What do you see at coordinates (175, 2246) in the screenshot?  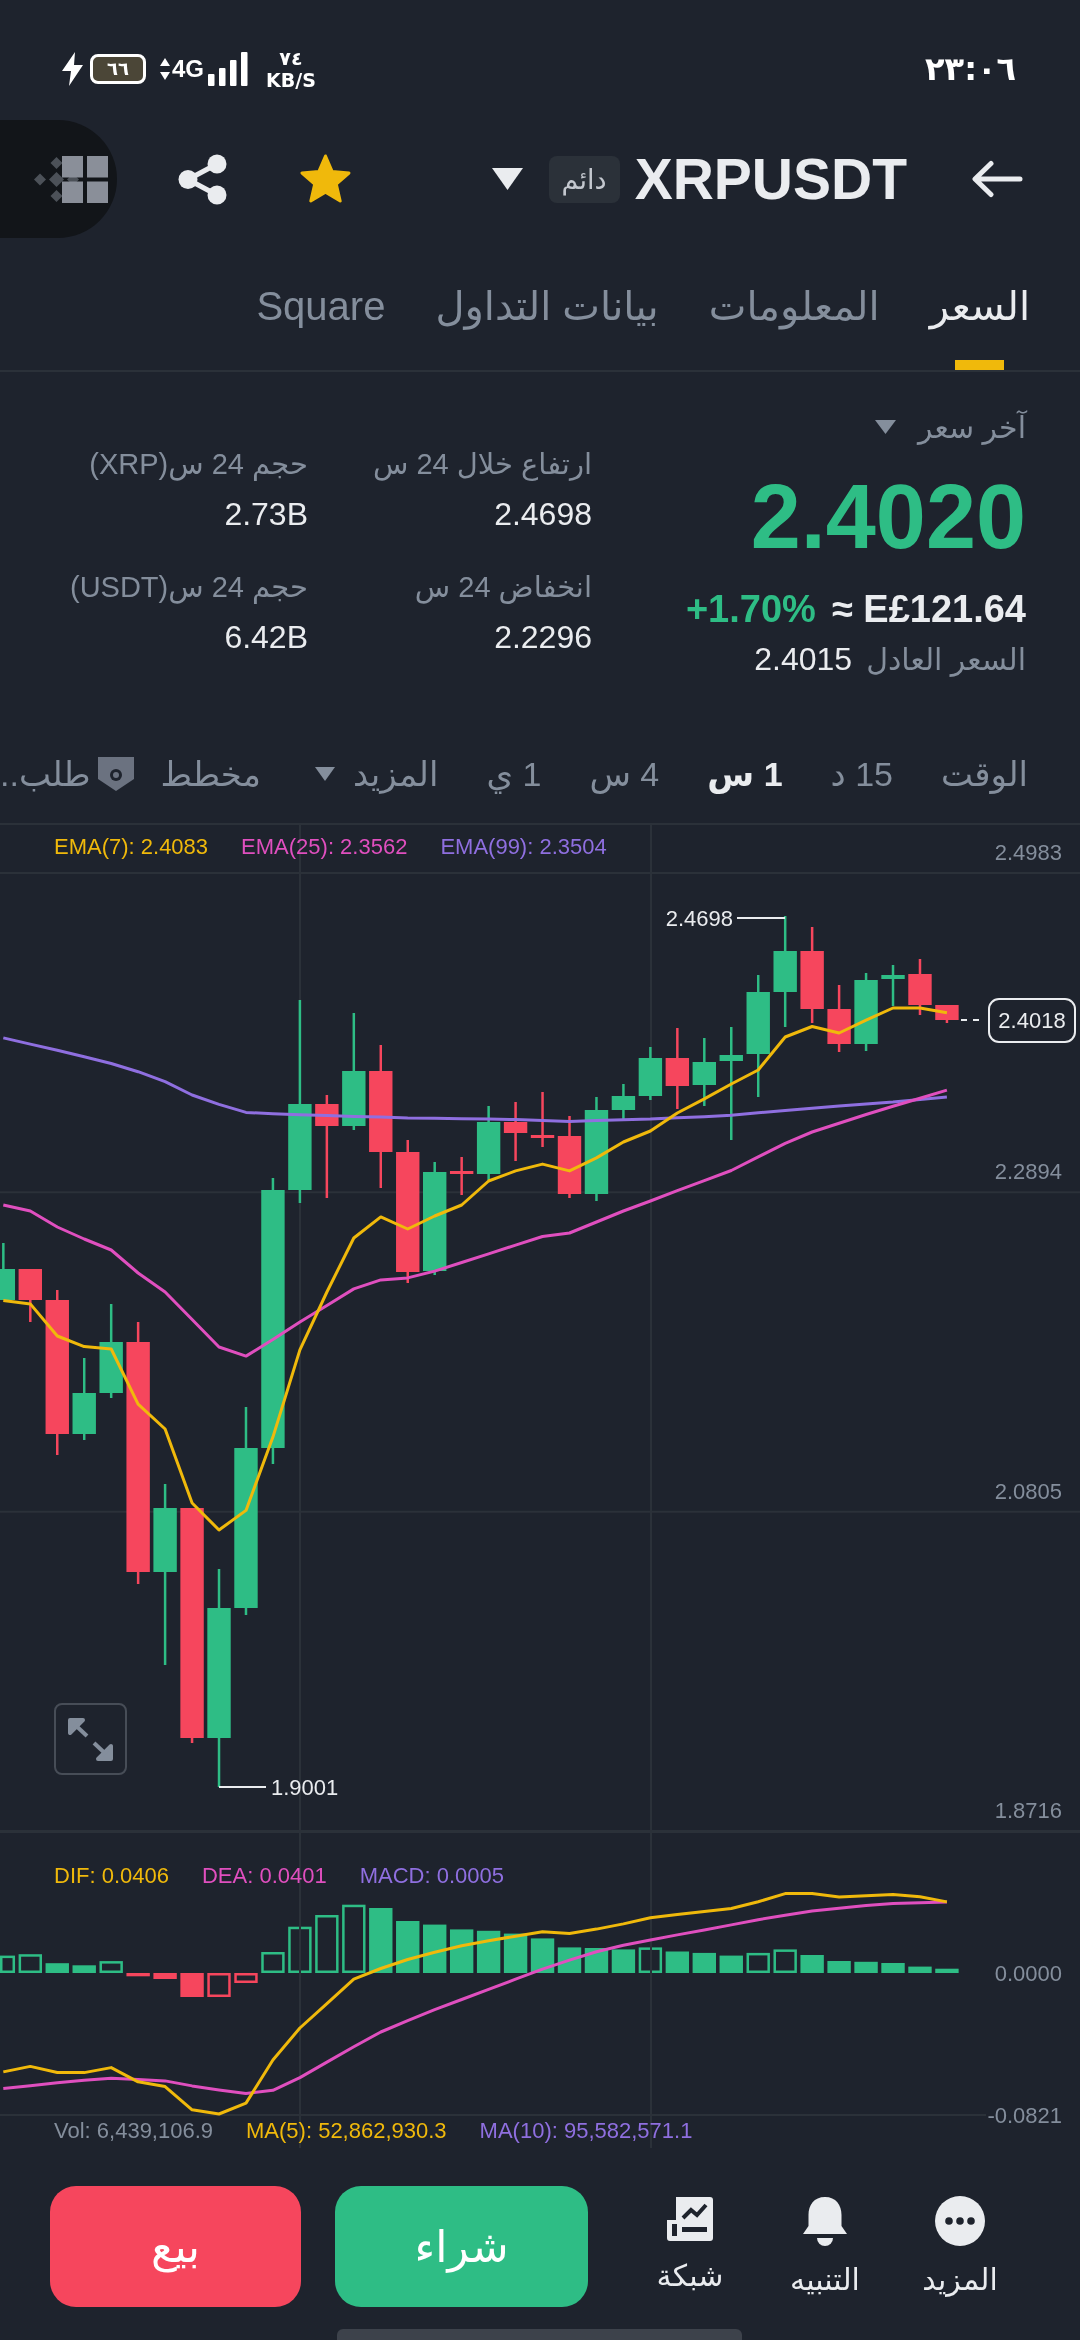 I see `sell-button: بيع` at bounding box center [175, 2246].